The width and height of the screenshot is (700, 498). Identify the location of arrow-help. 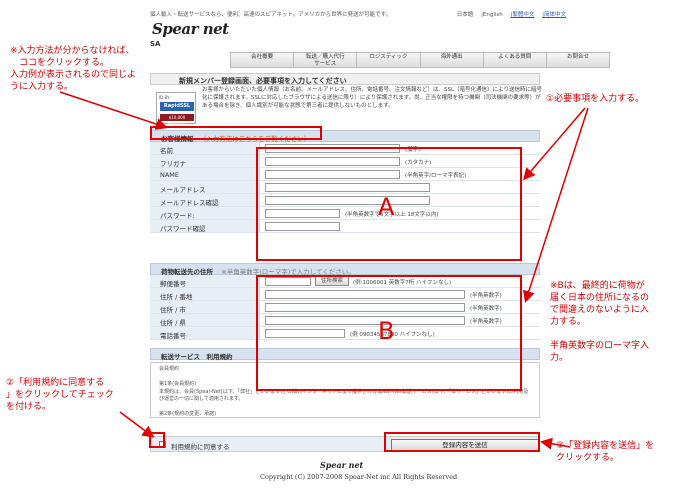
(113, 110).